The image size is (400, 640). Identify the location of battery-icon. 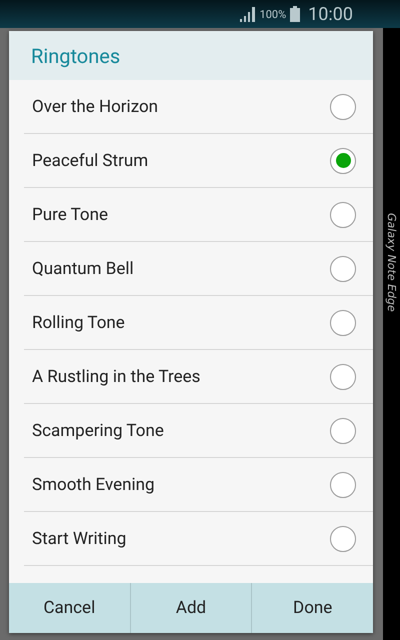
(295, 14).